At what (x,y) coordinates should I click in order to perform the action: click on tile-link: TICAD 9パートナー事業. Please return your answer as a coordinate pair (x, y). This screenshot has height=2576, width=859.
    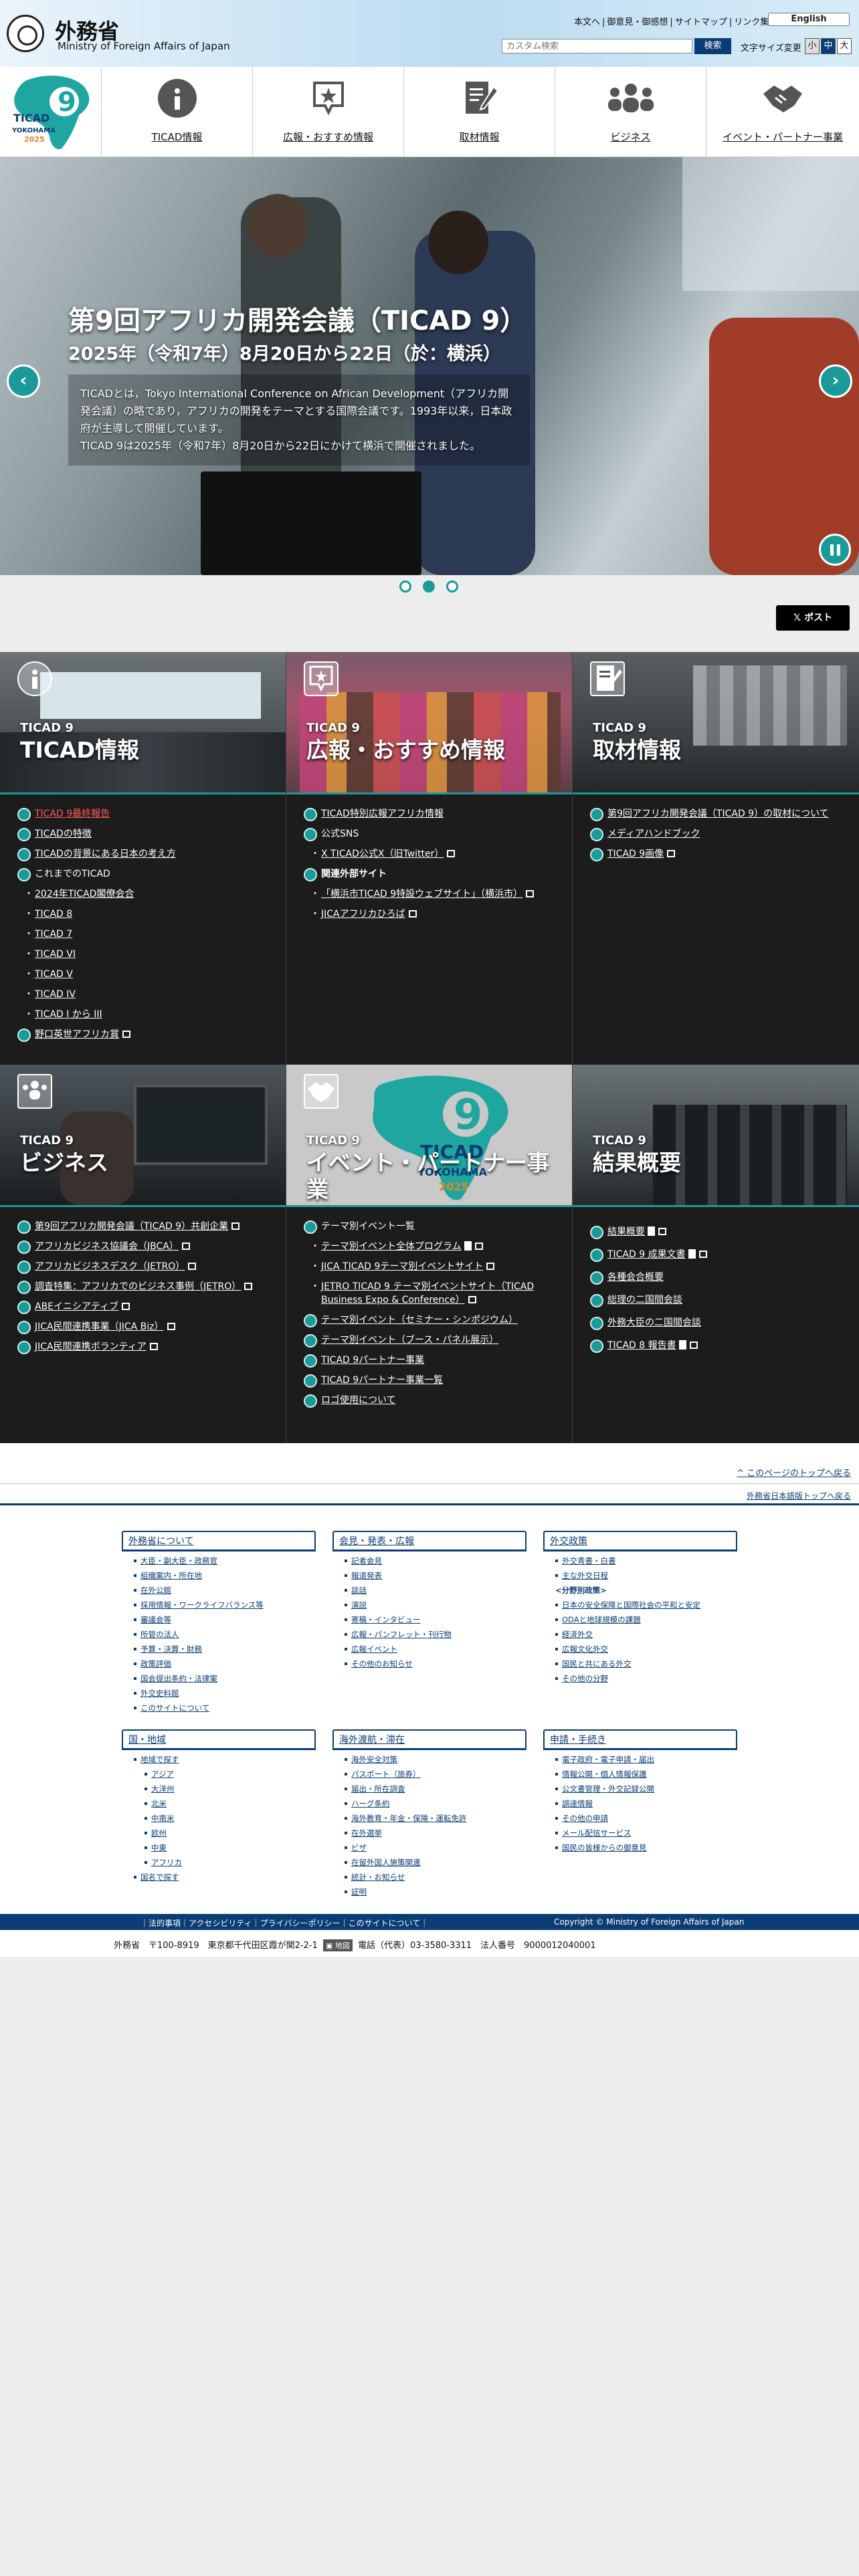
    Looking at the image, I should click on (434, 1361).